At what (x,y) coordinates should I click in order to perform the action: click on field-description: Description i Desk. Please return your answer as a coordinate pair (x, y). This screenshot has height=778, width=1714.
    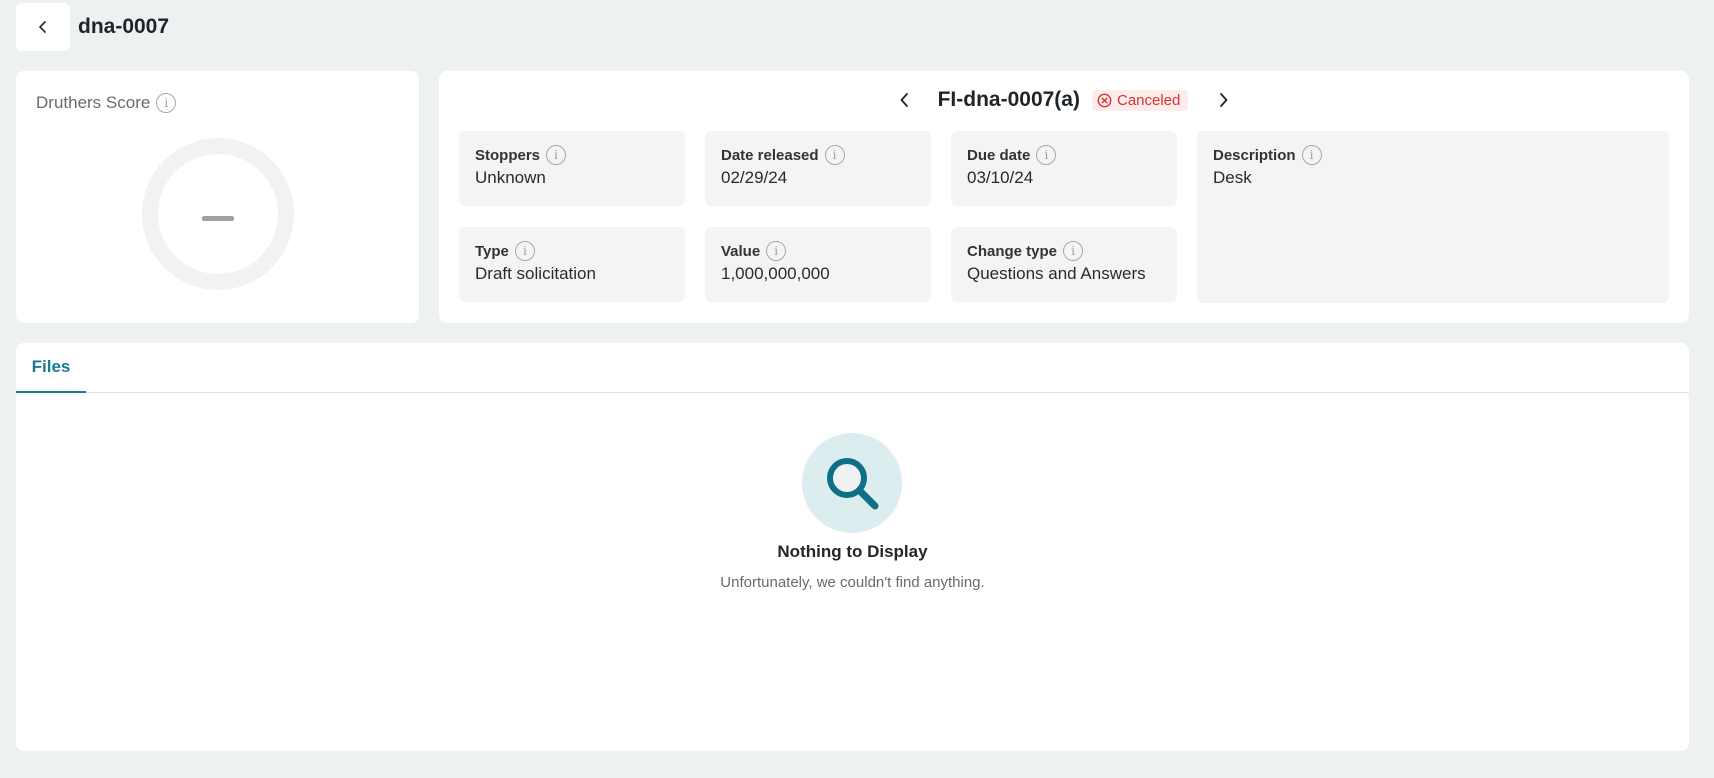
    Looking at the image, I should click on (1433, 217).